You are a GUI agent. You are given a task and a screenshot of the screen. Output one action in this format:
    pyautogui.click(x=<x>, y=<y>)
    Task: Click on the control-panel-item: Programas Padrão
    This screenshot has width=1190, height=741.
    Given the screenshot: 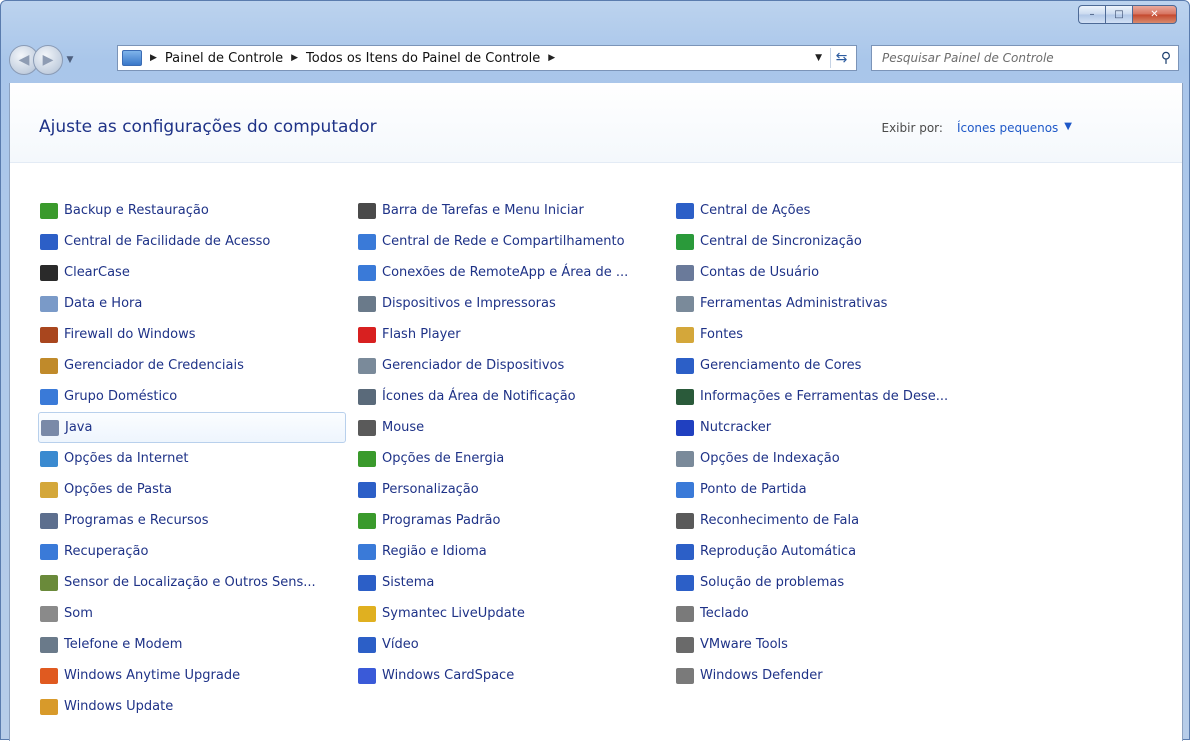 What is the action you would take?
    pyautogui.click(x=515, y=520)
    